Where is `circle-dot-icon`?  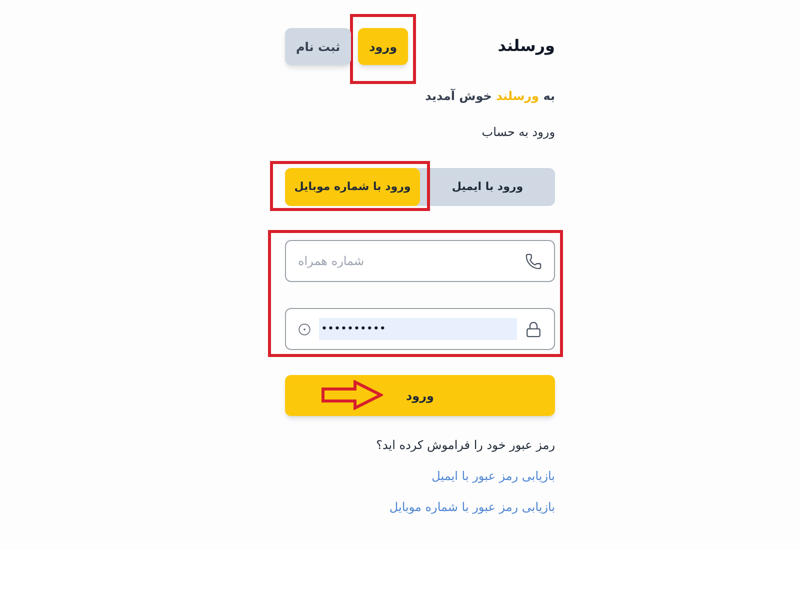
circle-dot-icon is located at coordinates (304, 329).